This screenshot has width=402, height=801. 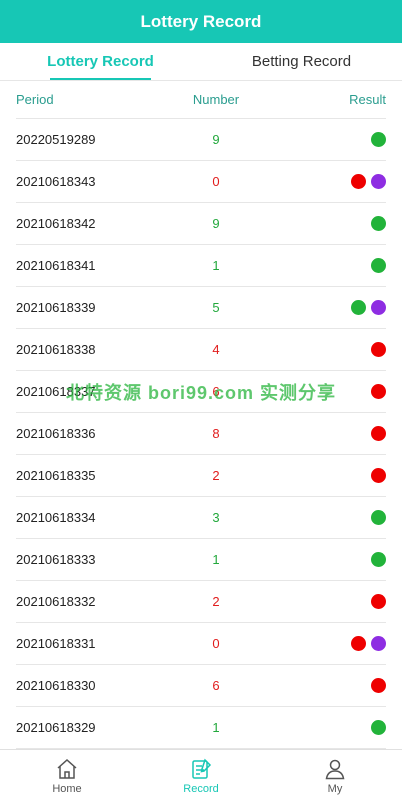 What do you see at coordinates (56, 181) in the screenshot?
I see `period-value: 20210618343` at bounding box center [56, 181].